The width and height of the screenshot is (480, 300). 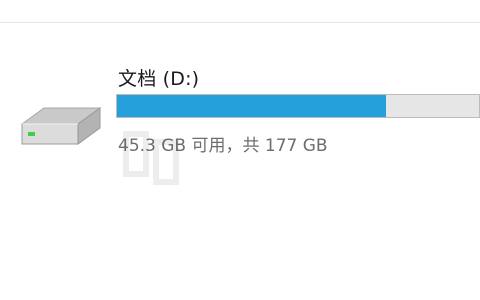 I want to click on capacity-bar-fill, so click(x=252, y=106).